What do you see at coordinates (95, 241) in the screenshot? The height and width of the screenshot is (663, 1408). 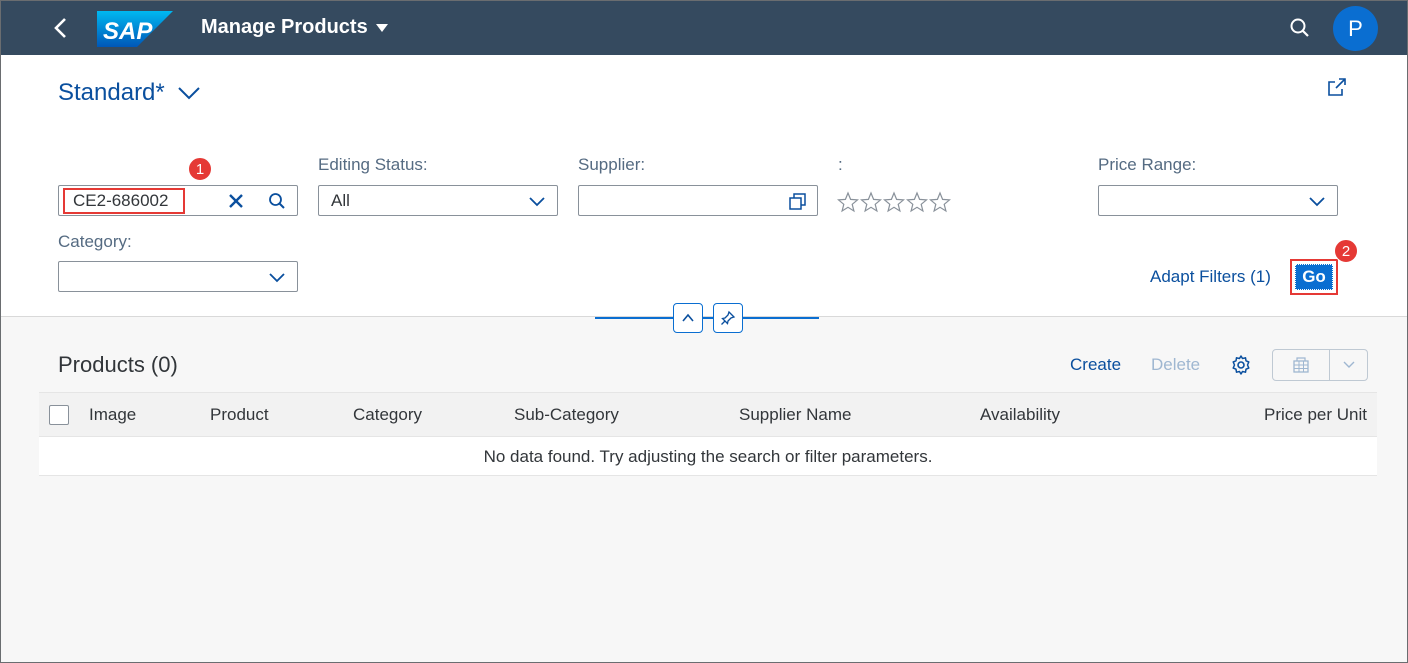 I see `category-label: Category:` at bounding box center [95, 241].